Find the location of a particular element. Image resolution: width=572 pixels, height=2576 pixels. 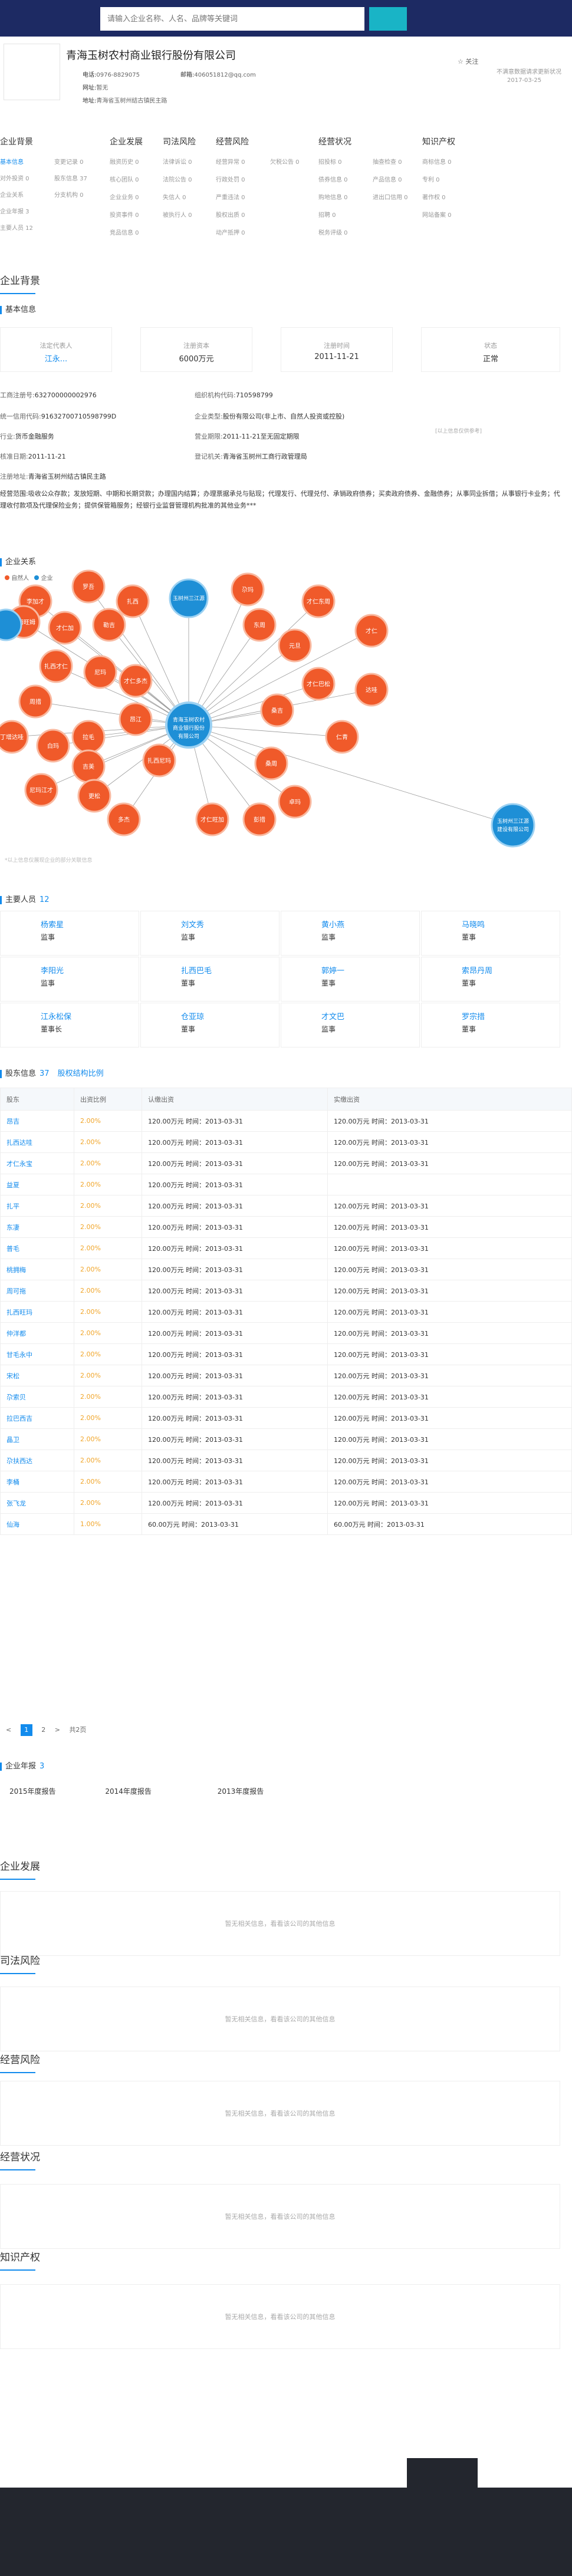

update-info: 不满意数据请求更新状况 2017-03-25 is located at coordinates (532, 76).